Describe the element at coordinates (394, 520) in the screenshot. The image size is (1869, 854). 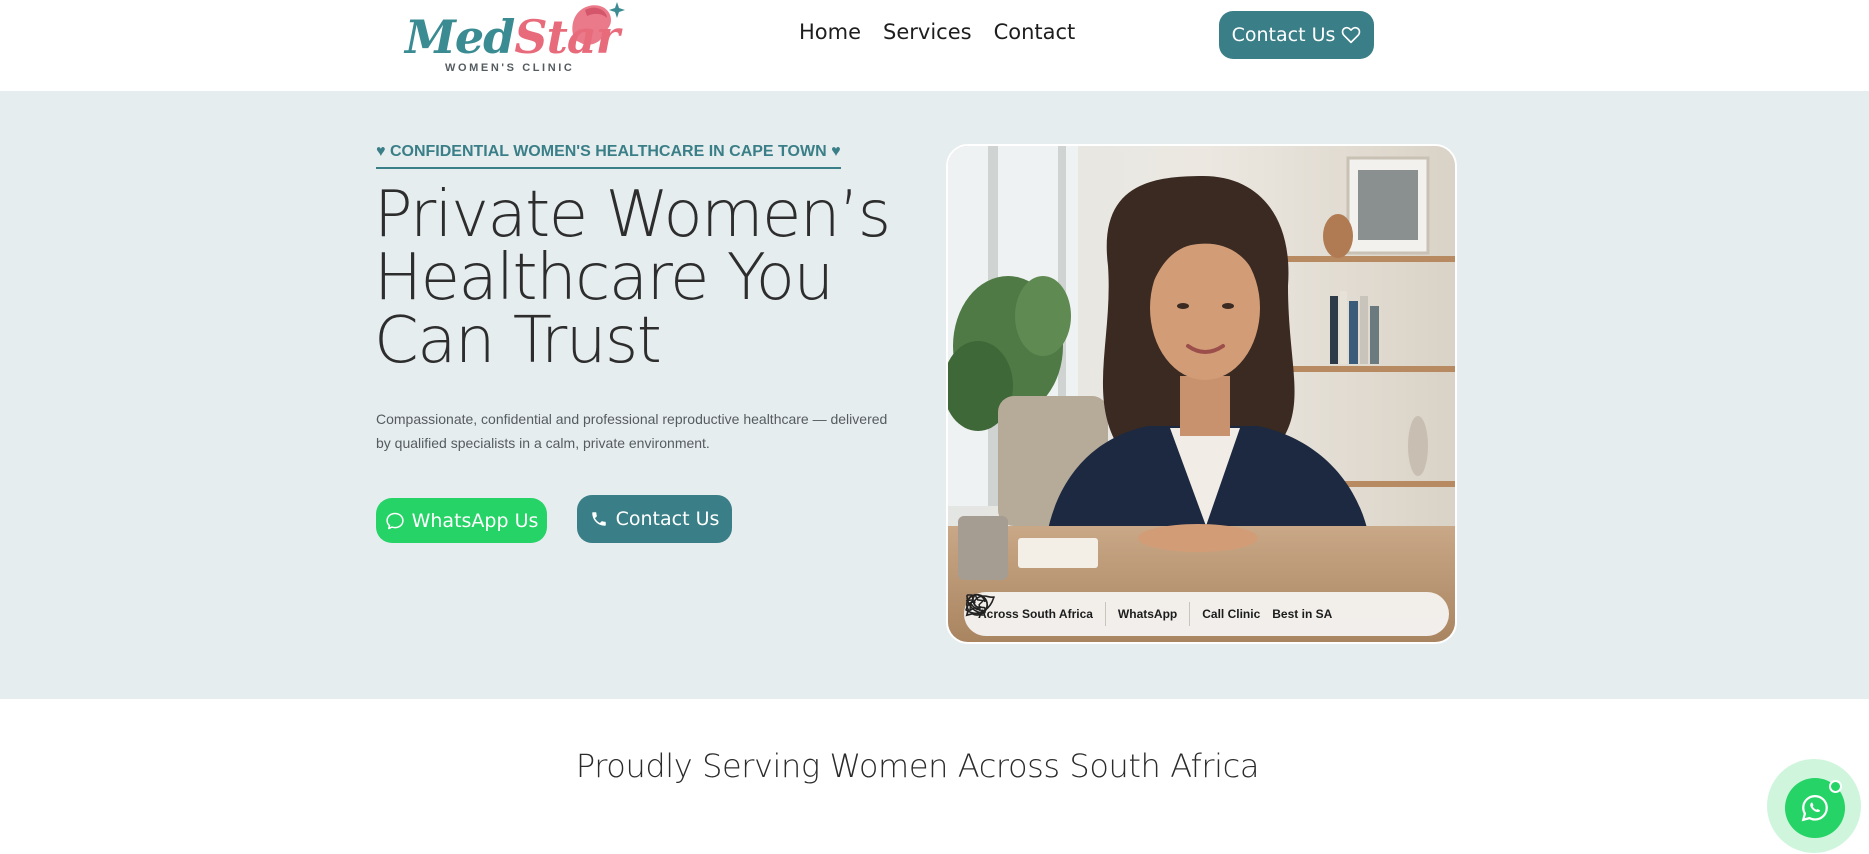
I see `chat-bubble-icon` at that location.